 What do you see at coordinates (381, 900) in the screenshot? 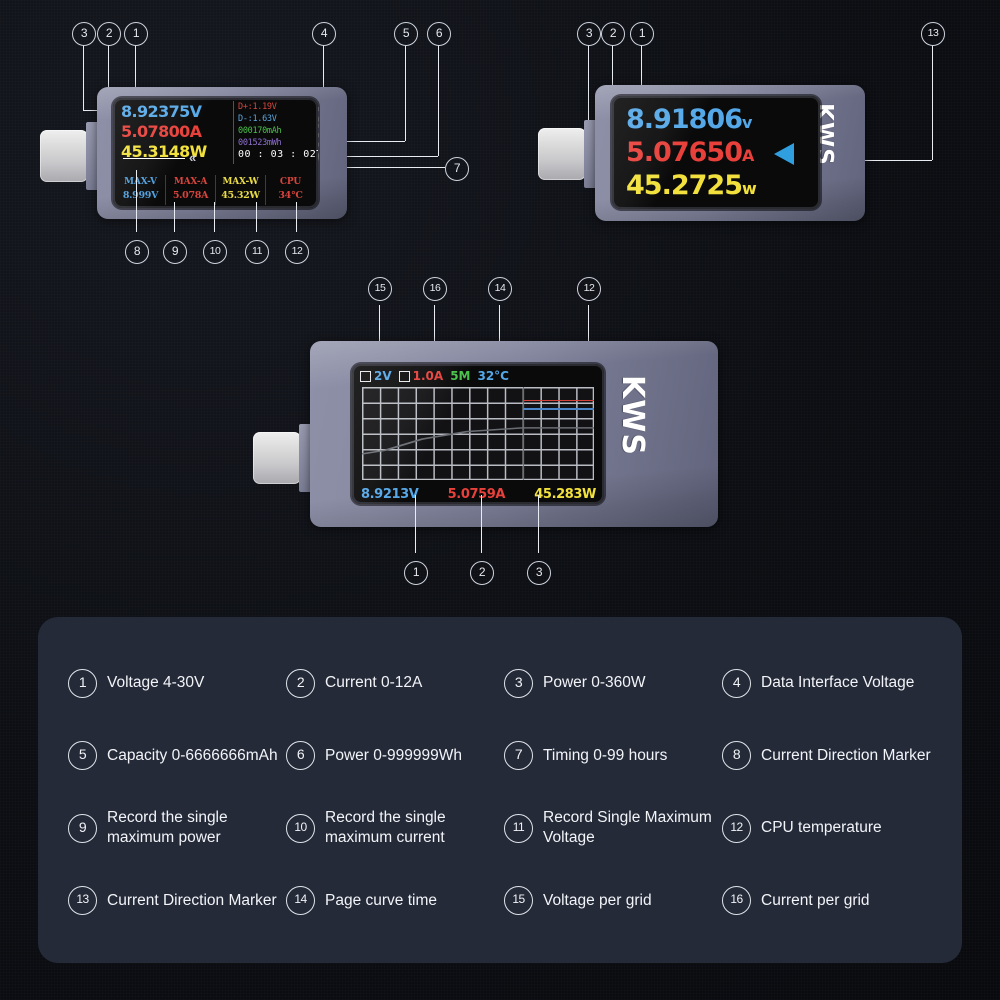
I see `legend-text-14: Page curve time` at bounding box center [381, 900].